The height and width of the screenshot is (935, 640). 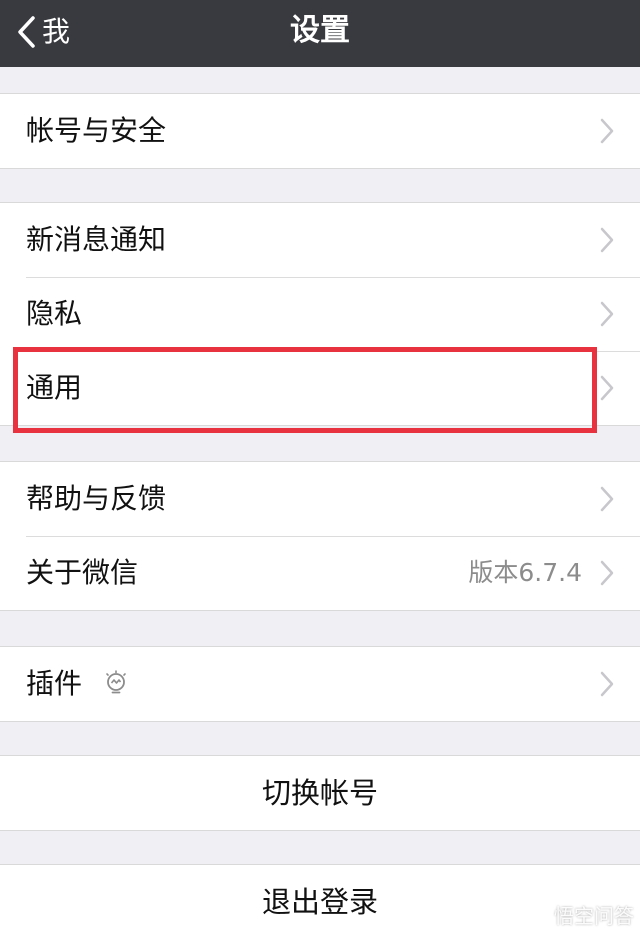 I want to click on settings-group-plugins: 插件, so click(x=320, y=684).